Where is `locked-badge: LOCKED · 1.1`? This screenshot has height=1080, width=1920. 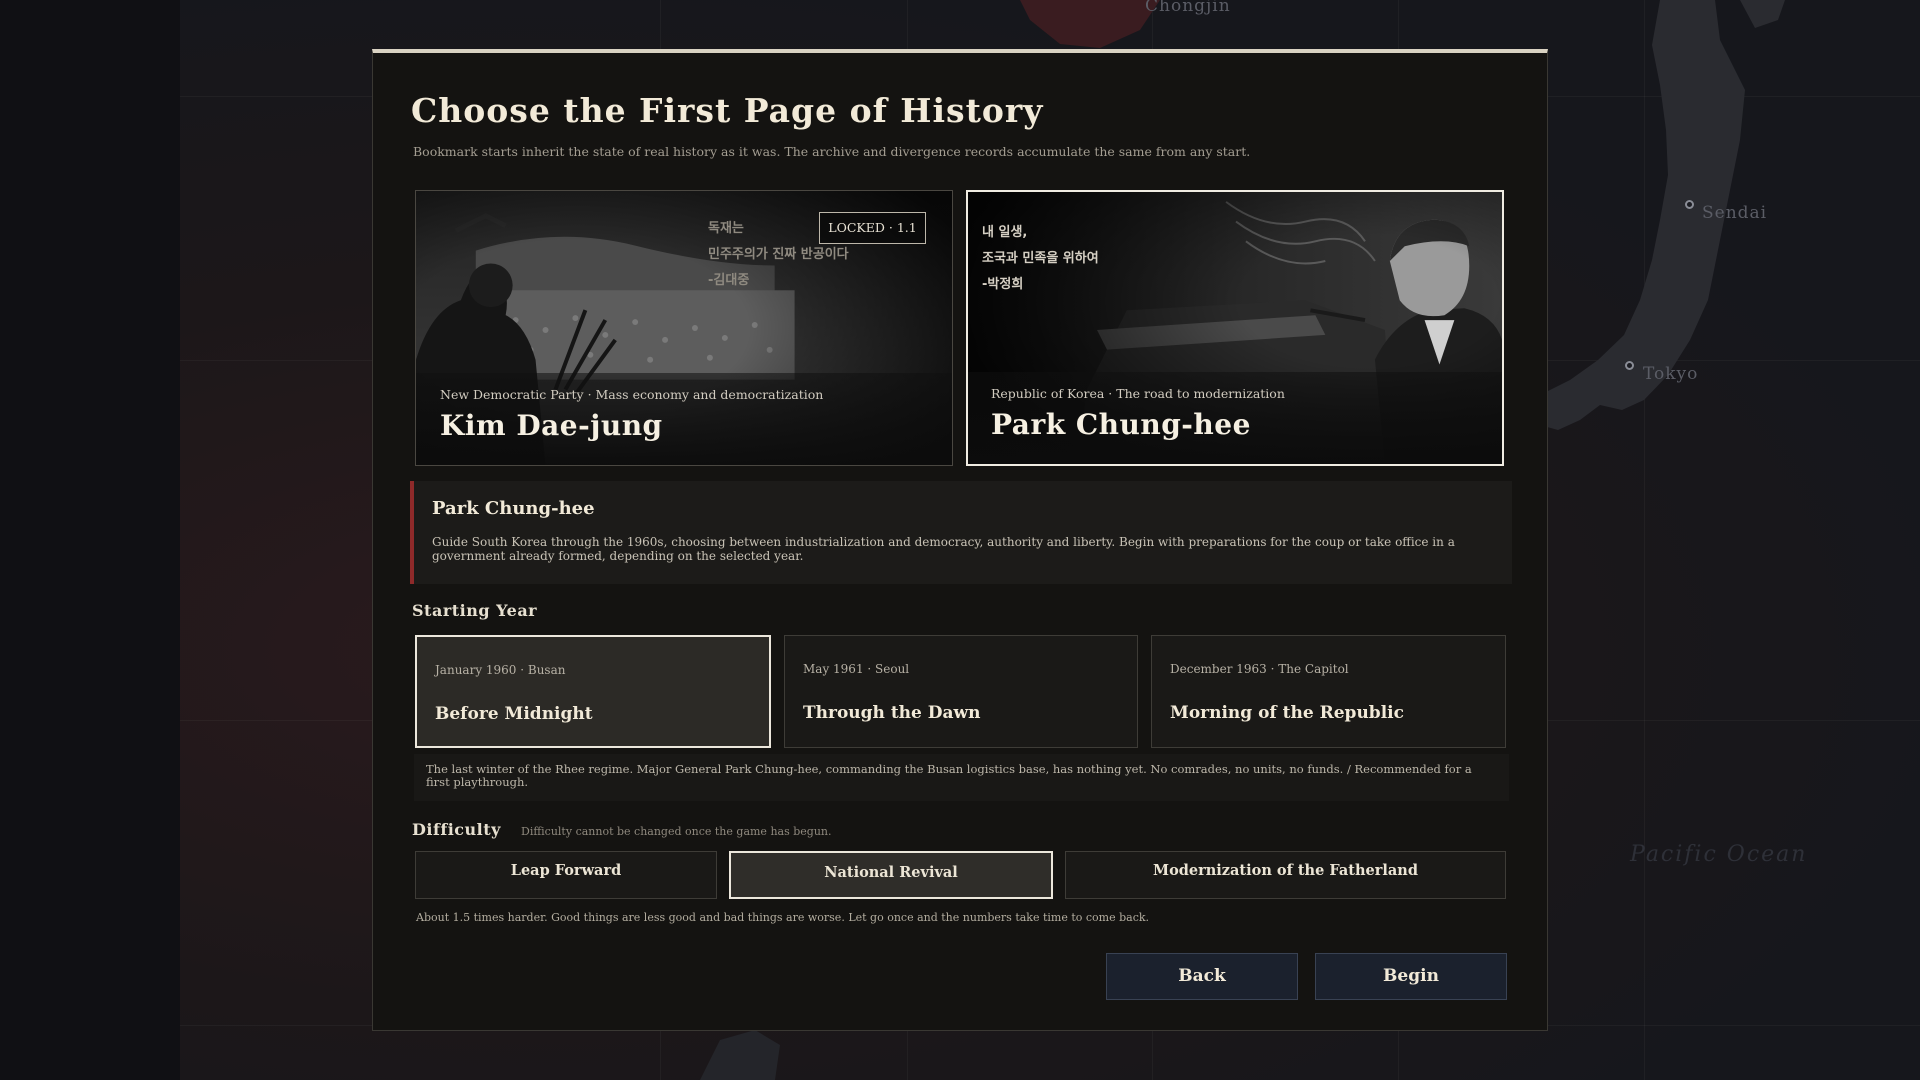
locked-badge: LOCKED · 1.1 is located at coordinates (872, 228).